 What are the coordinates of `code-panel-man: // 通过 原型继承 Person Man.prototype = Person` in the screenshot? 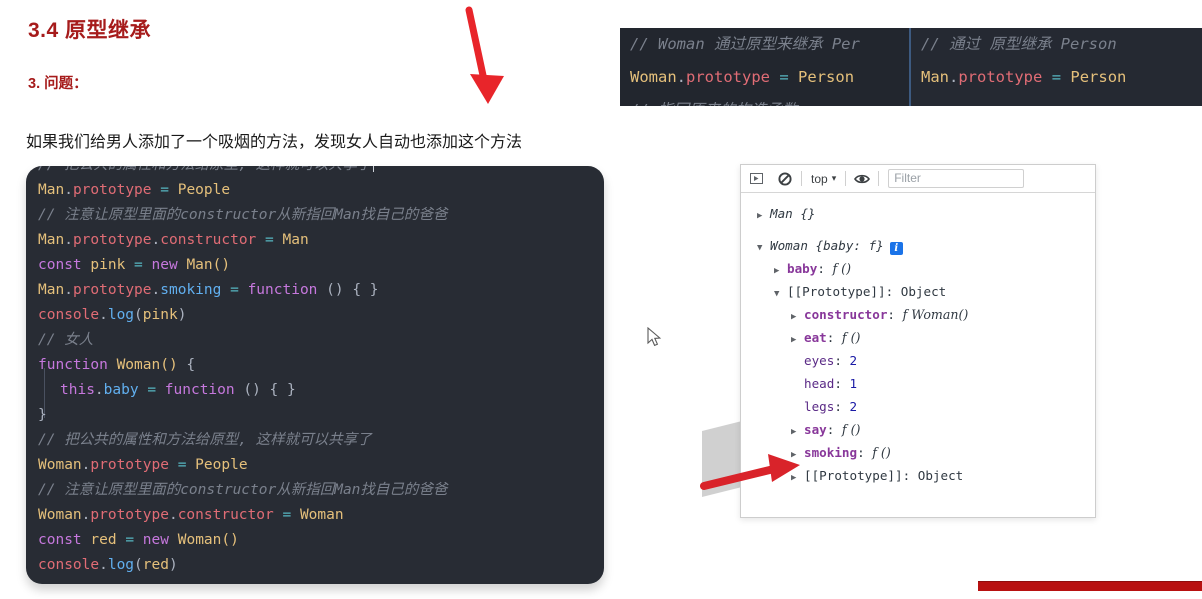 It's located at (1055, 67).